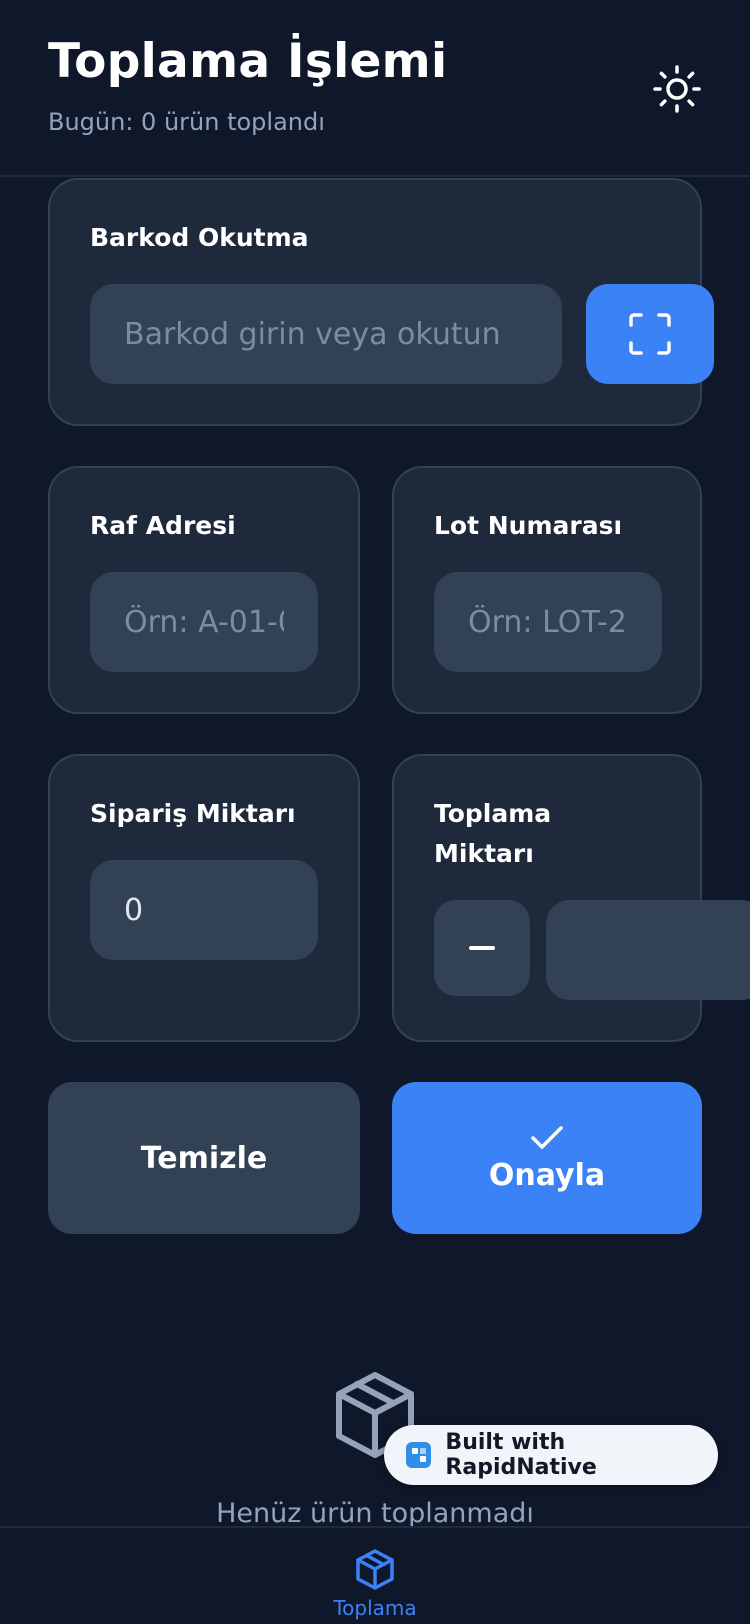 Image resolution: width=750 pixels, height=1624 pixels. I want to click on shelf-address-card: Raf Adresi, so click(204, 590).